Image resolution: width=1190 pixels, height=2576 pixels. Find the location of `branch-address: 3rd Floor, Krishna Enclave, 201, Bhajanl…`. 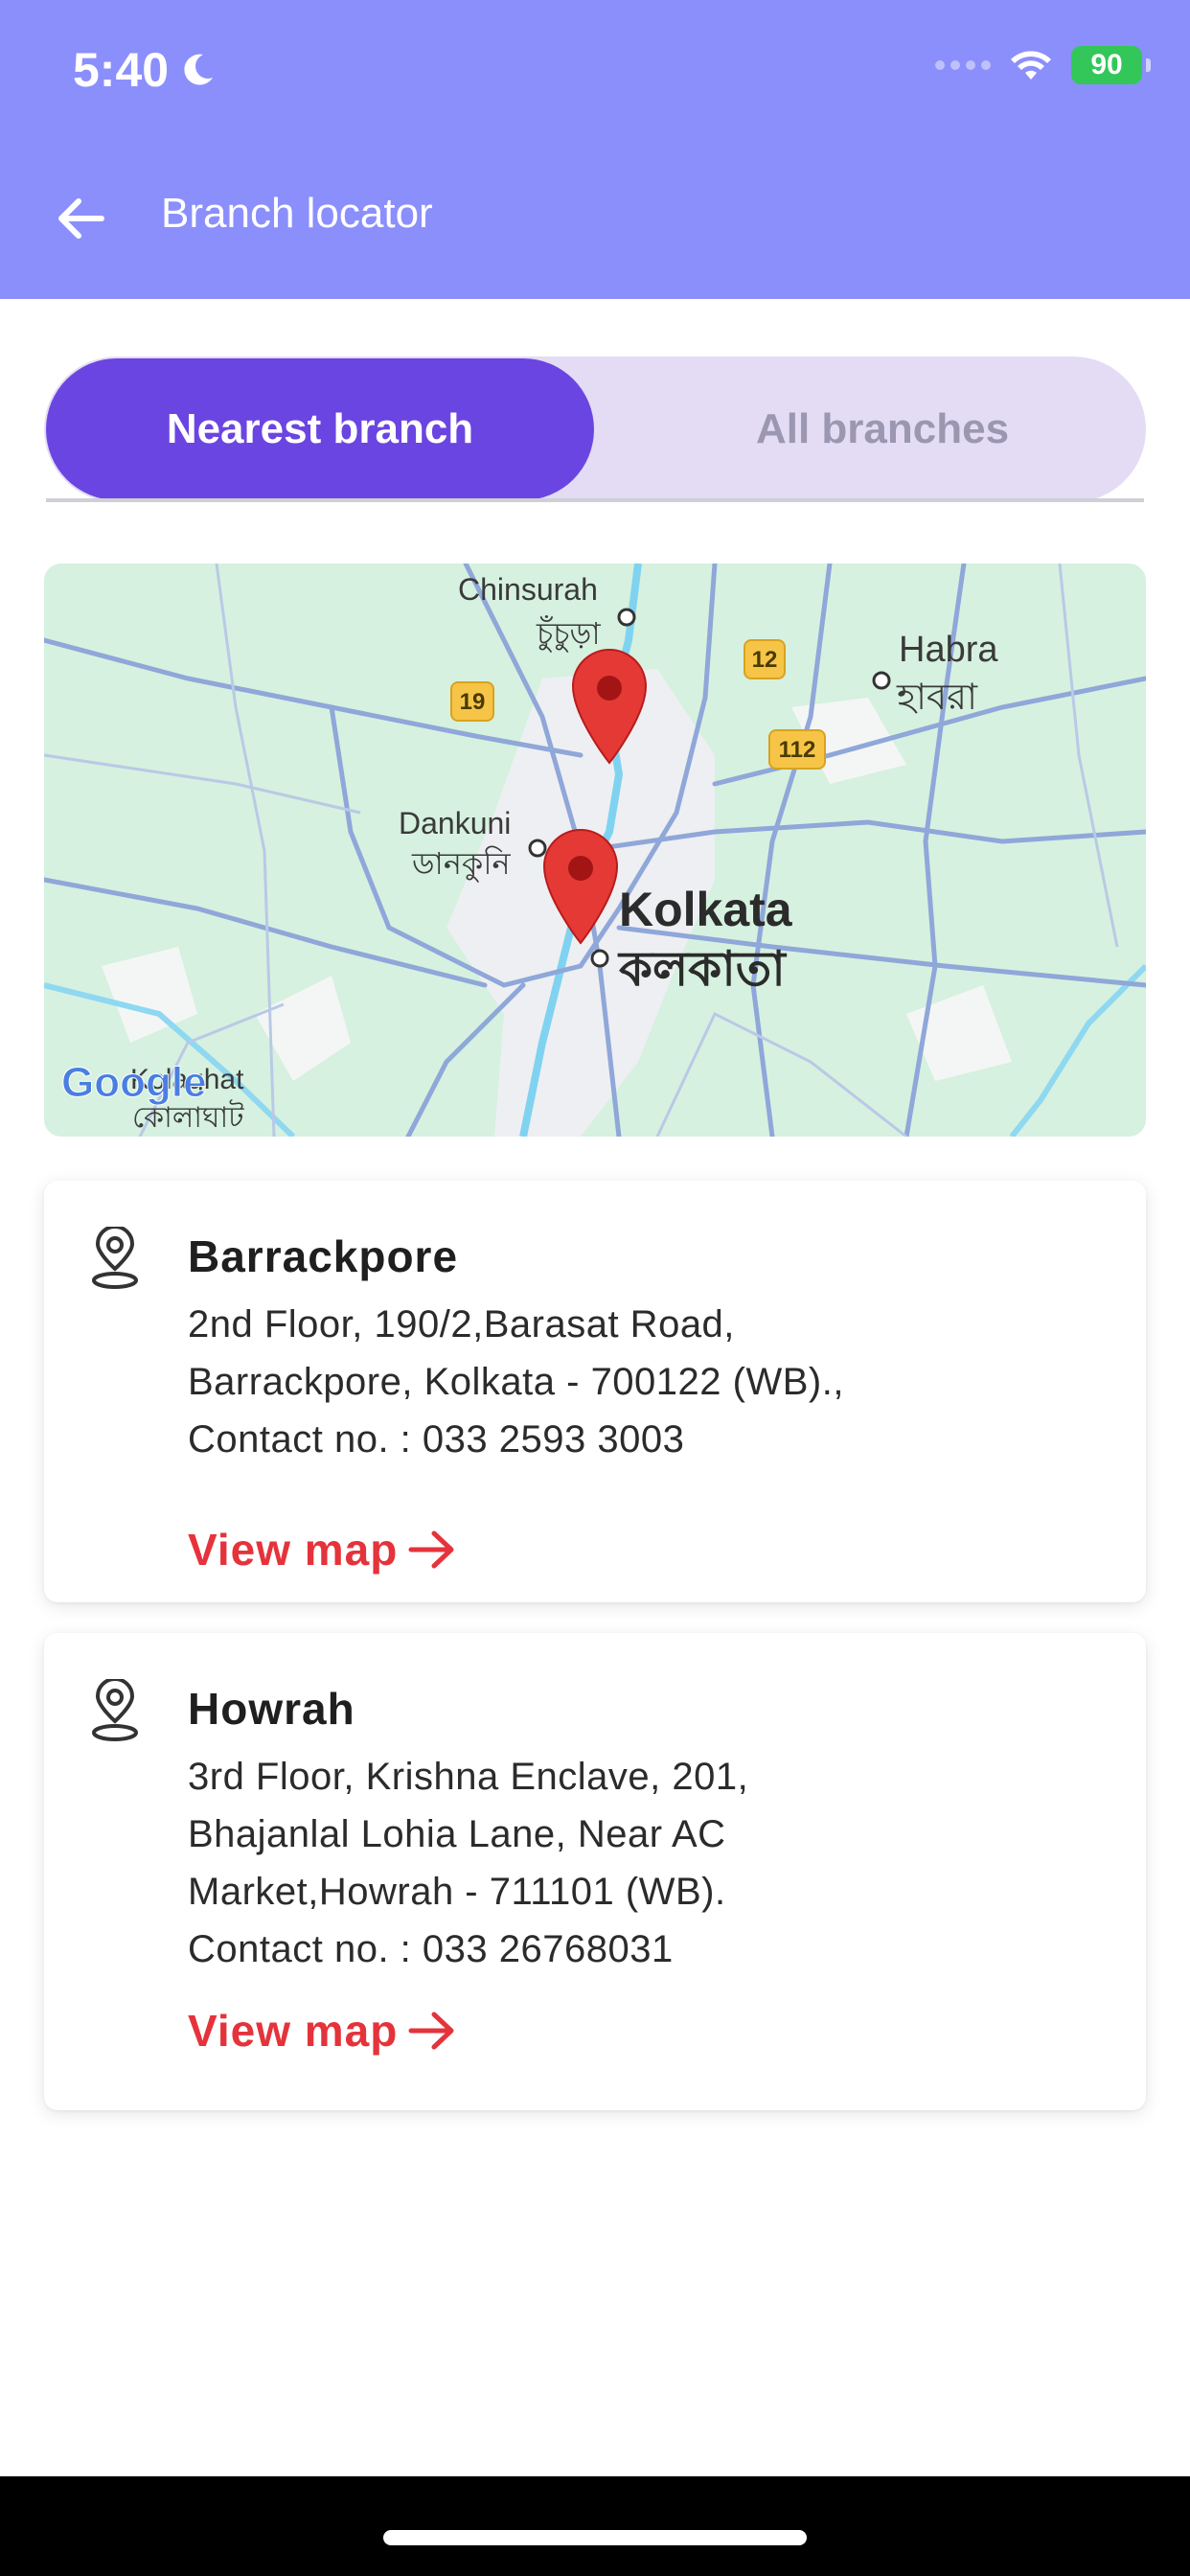

branch-address: 3rd Floor, Krishna Enclave, 201, Bhajanl… is located at coordinates (468, 1863).